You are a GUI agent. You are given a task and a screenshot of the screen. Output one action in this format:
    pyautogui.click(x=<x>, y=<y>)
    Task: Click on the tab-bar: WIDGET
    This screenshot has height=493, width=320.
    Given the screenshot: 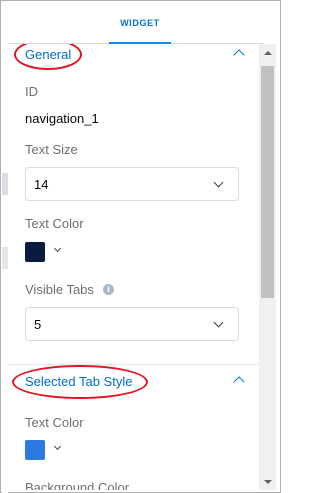 What is the action you would take?
    pyautogui.click(x=136, y=23)
    